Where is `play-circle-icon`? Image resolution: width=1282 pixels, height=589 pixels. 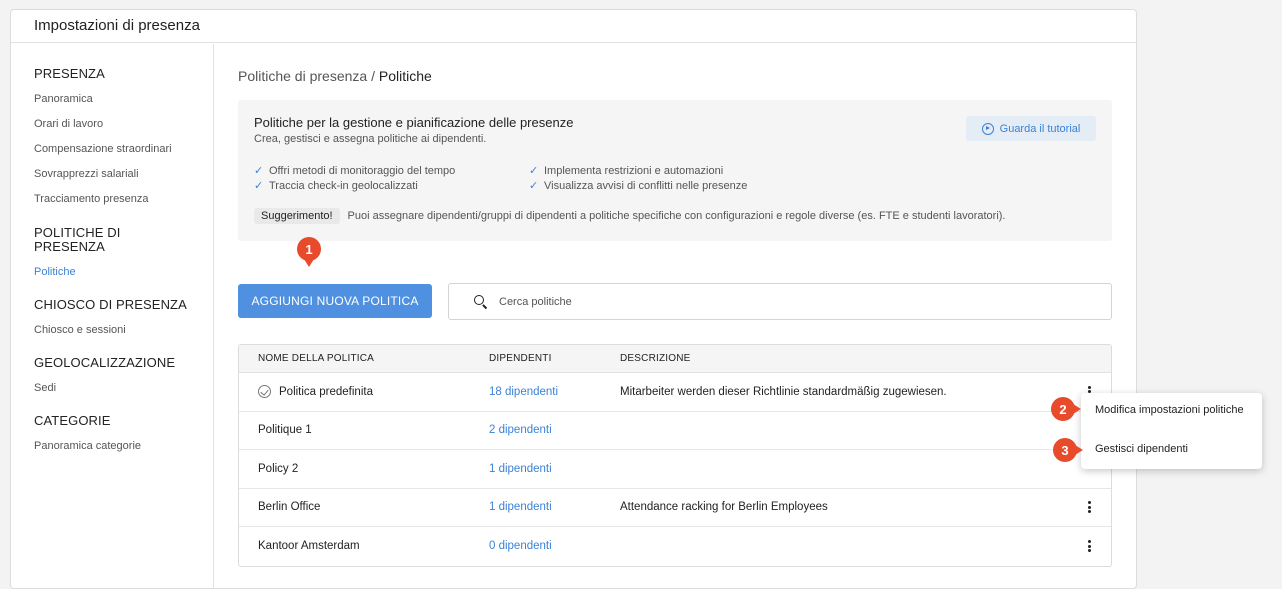
play-circle-icon is located at coordinates (987, 128).